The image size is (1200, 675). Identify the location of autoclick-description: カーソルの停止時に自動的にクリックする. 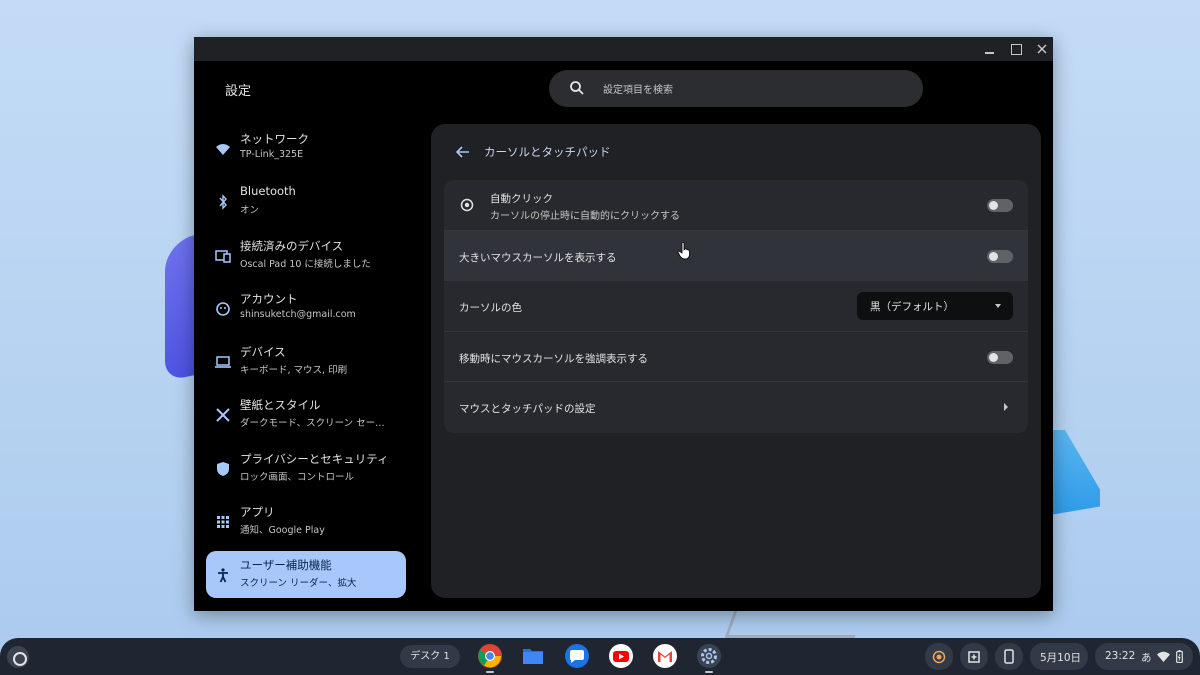
(585, 216).